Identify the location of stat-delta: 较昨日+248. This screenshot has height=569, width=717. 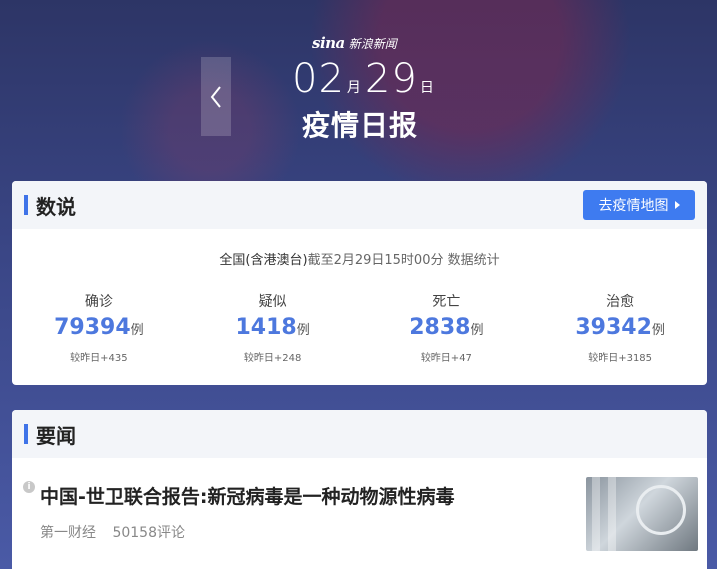
(272, 358).